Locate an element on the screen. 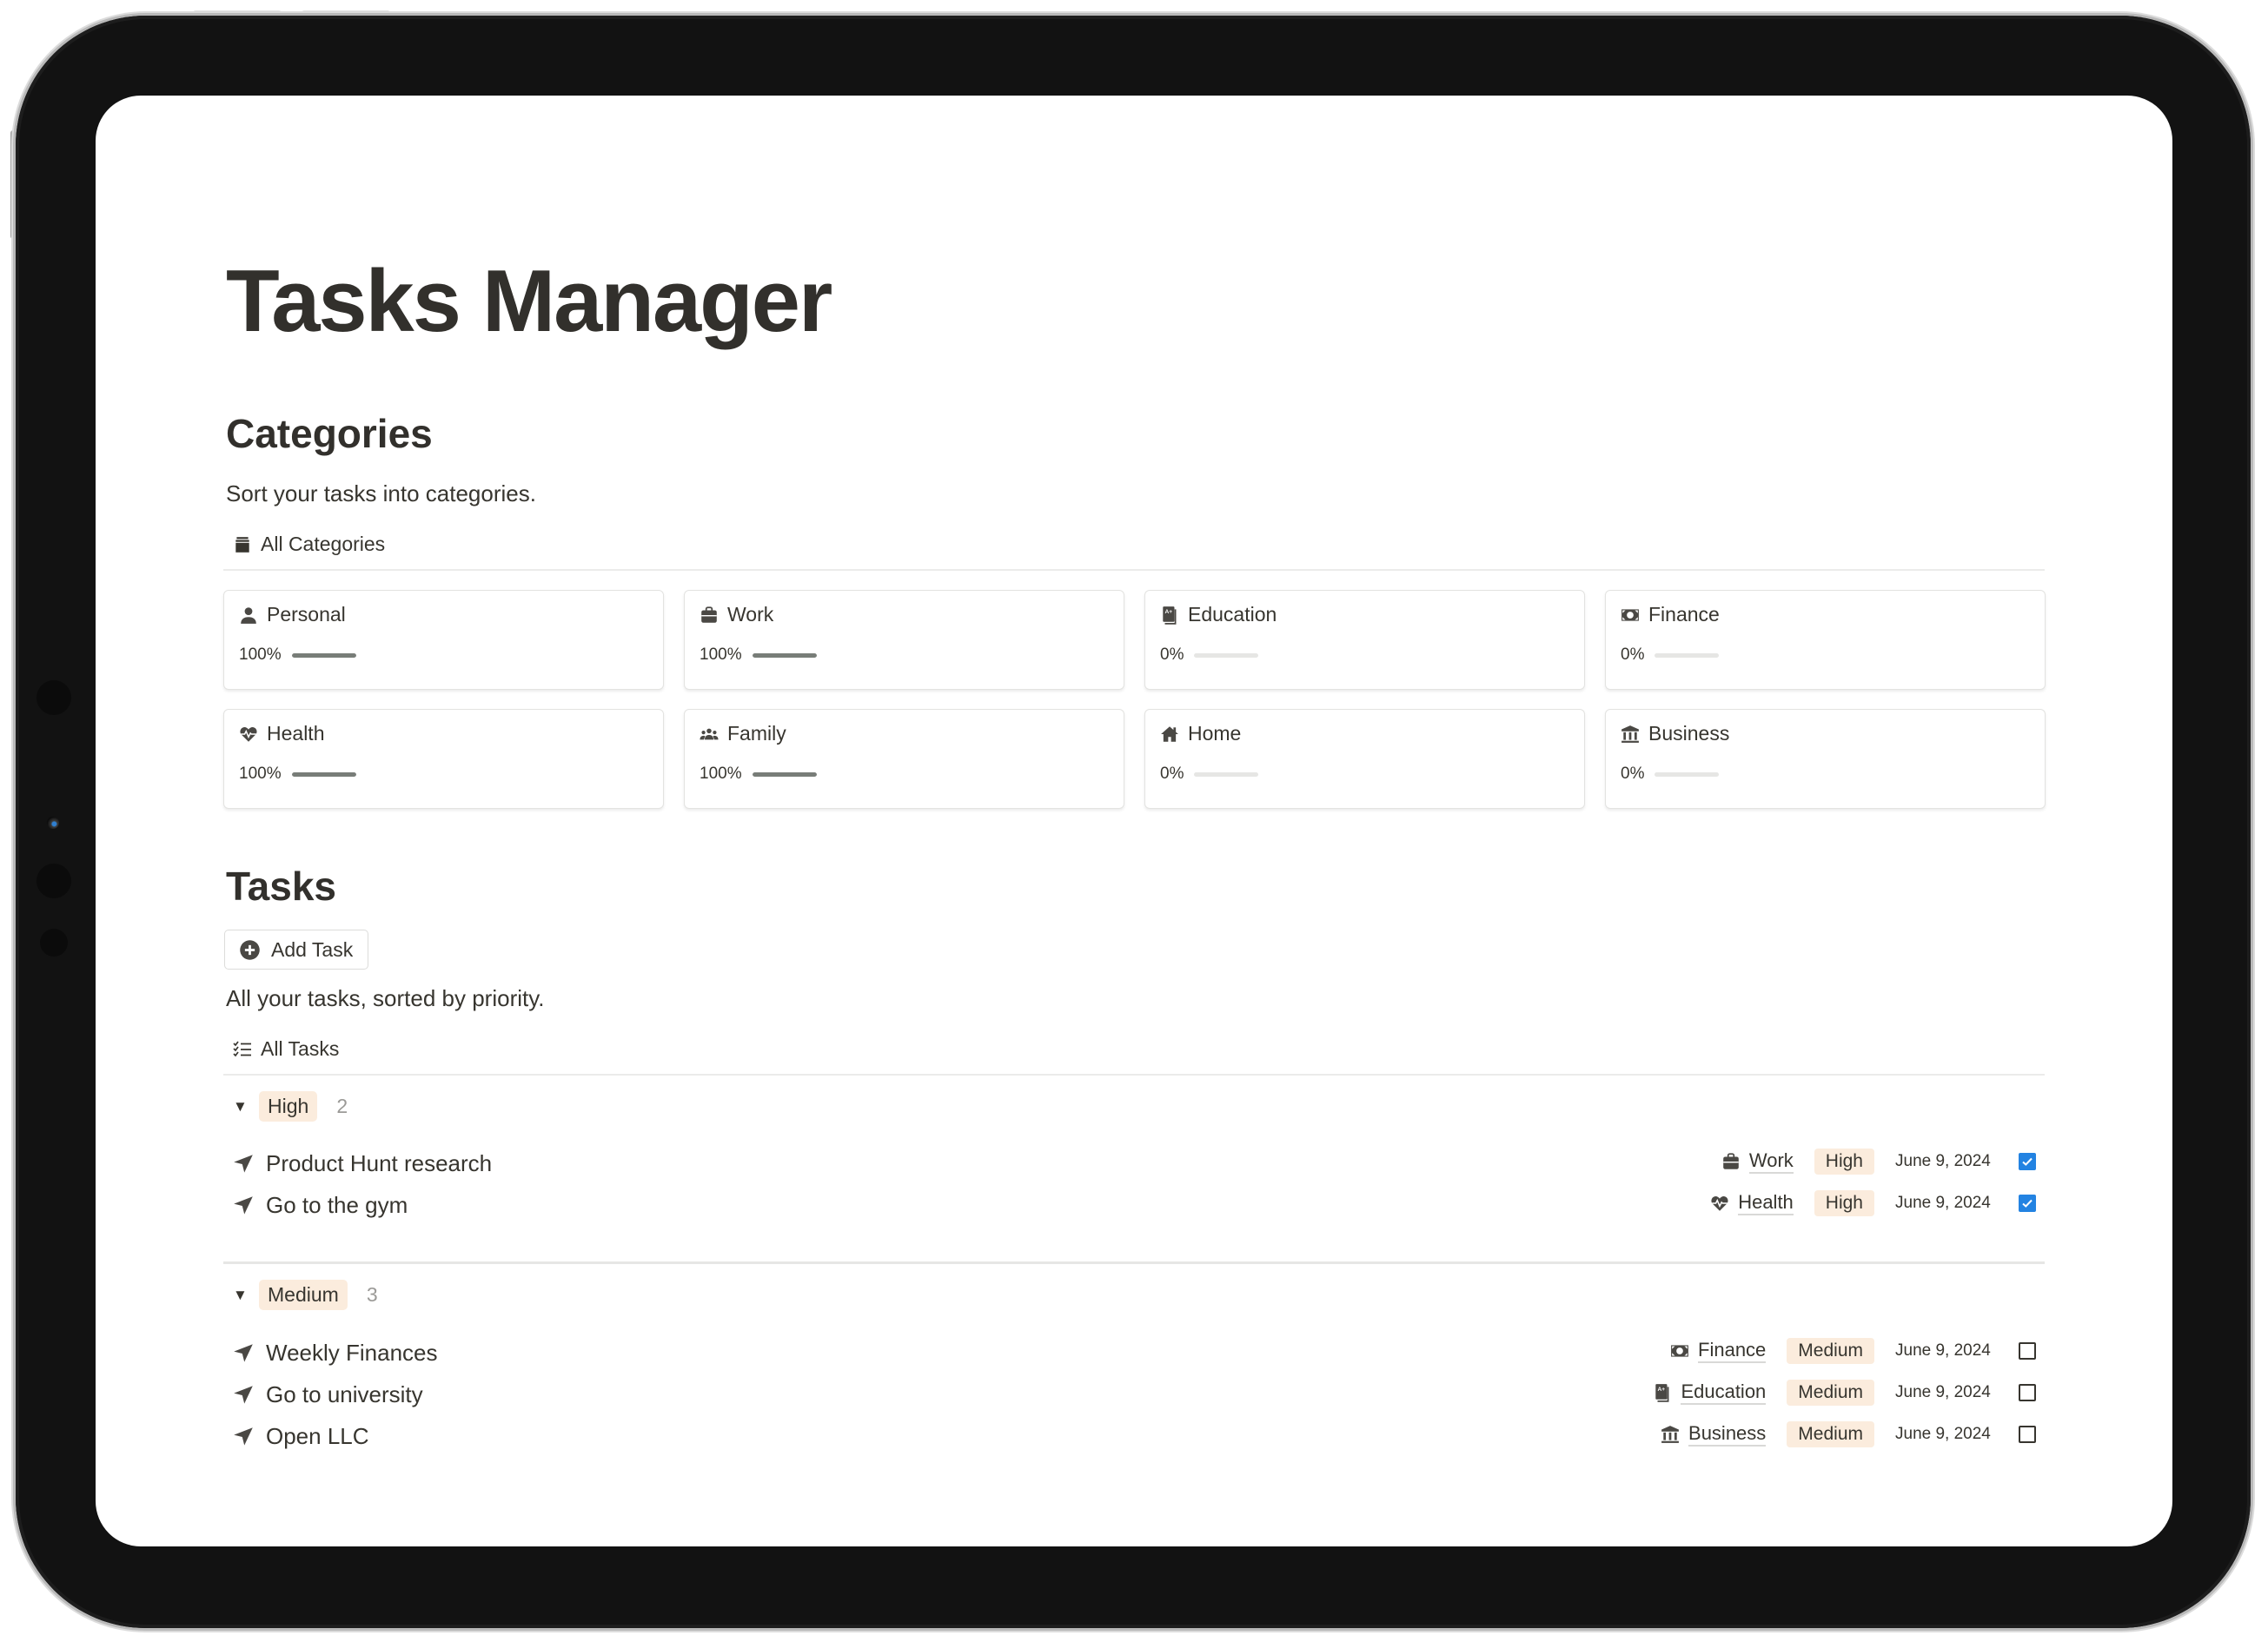 This screenshot has width=2268, height=1642. group-tag: High is located at coordinates (288, 1106).